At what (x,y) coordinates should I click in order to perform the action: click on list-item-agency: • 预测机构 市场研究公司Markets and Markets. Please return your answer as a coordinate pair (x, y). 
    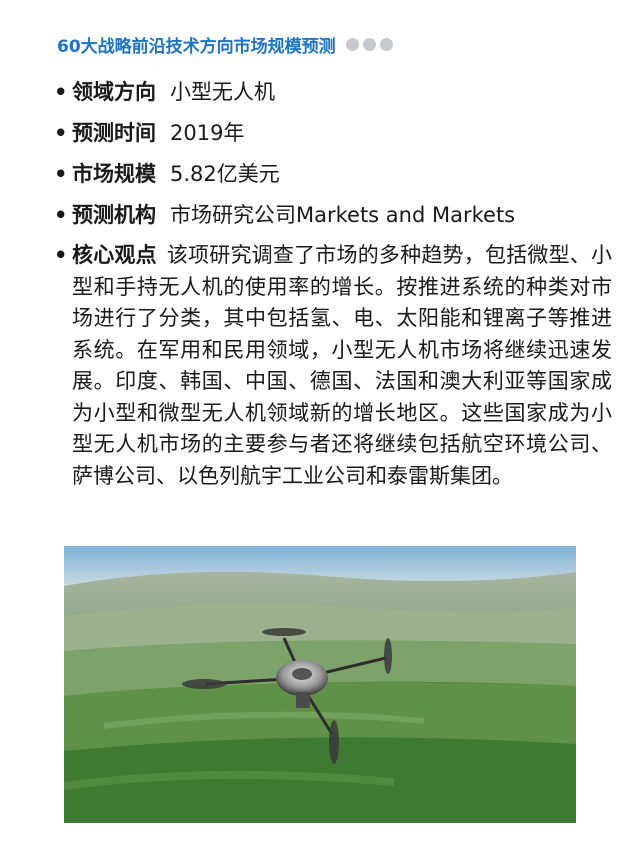
    Looking at the image, I should click on (332, 215).